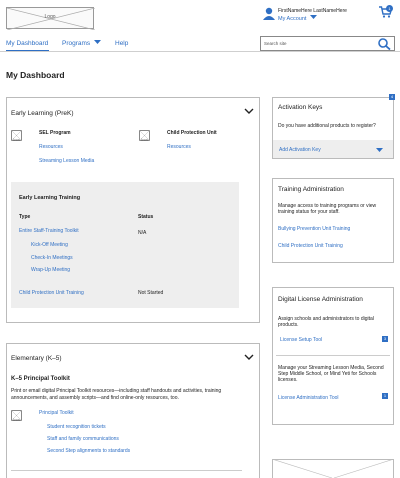 This screenshot has height=478, width=400. I want to click on student-recognition-link: Student recognition tickets, so click(76, 427).